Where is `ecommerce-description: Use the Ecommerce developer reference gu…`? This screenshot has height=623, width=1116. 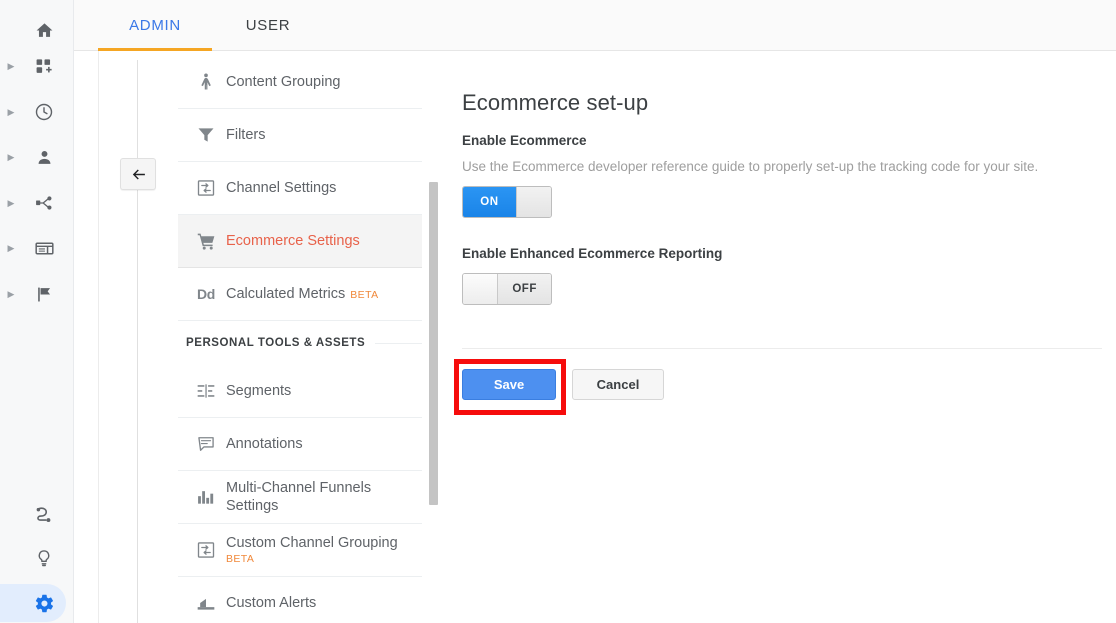 ecommerce-description: Use the Ecommerce developer reference gu… is located at coordinates (750, 166).